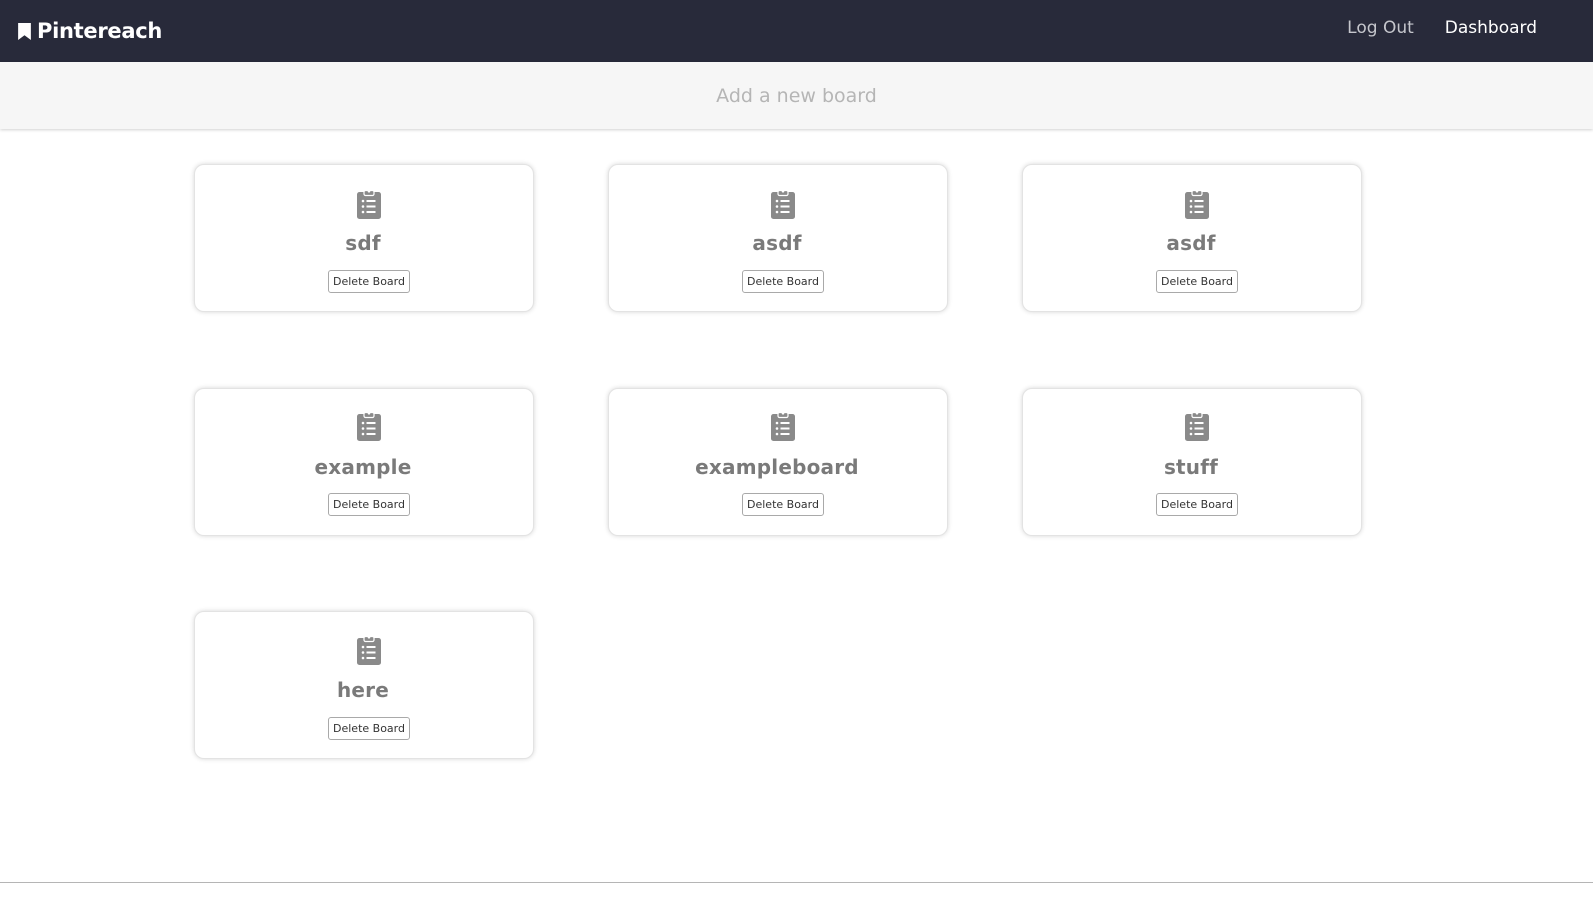 Image resolution: width=1593 pixels, height=897 pixels. What do you see at coordinates (99, 31) in the screenshot?
I see `brand-name: Pintereach` at bounding box center [99, 31].